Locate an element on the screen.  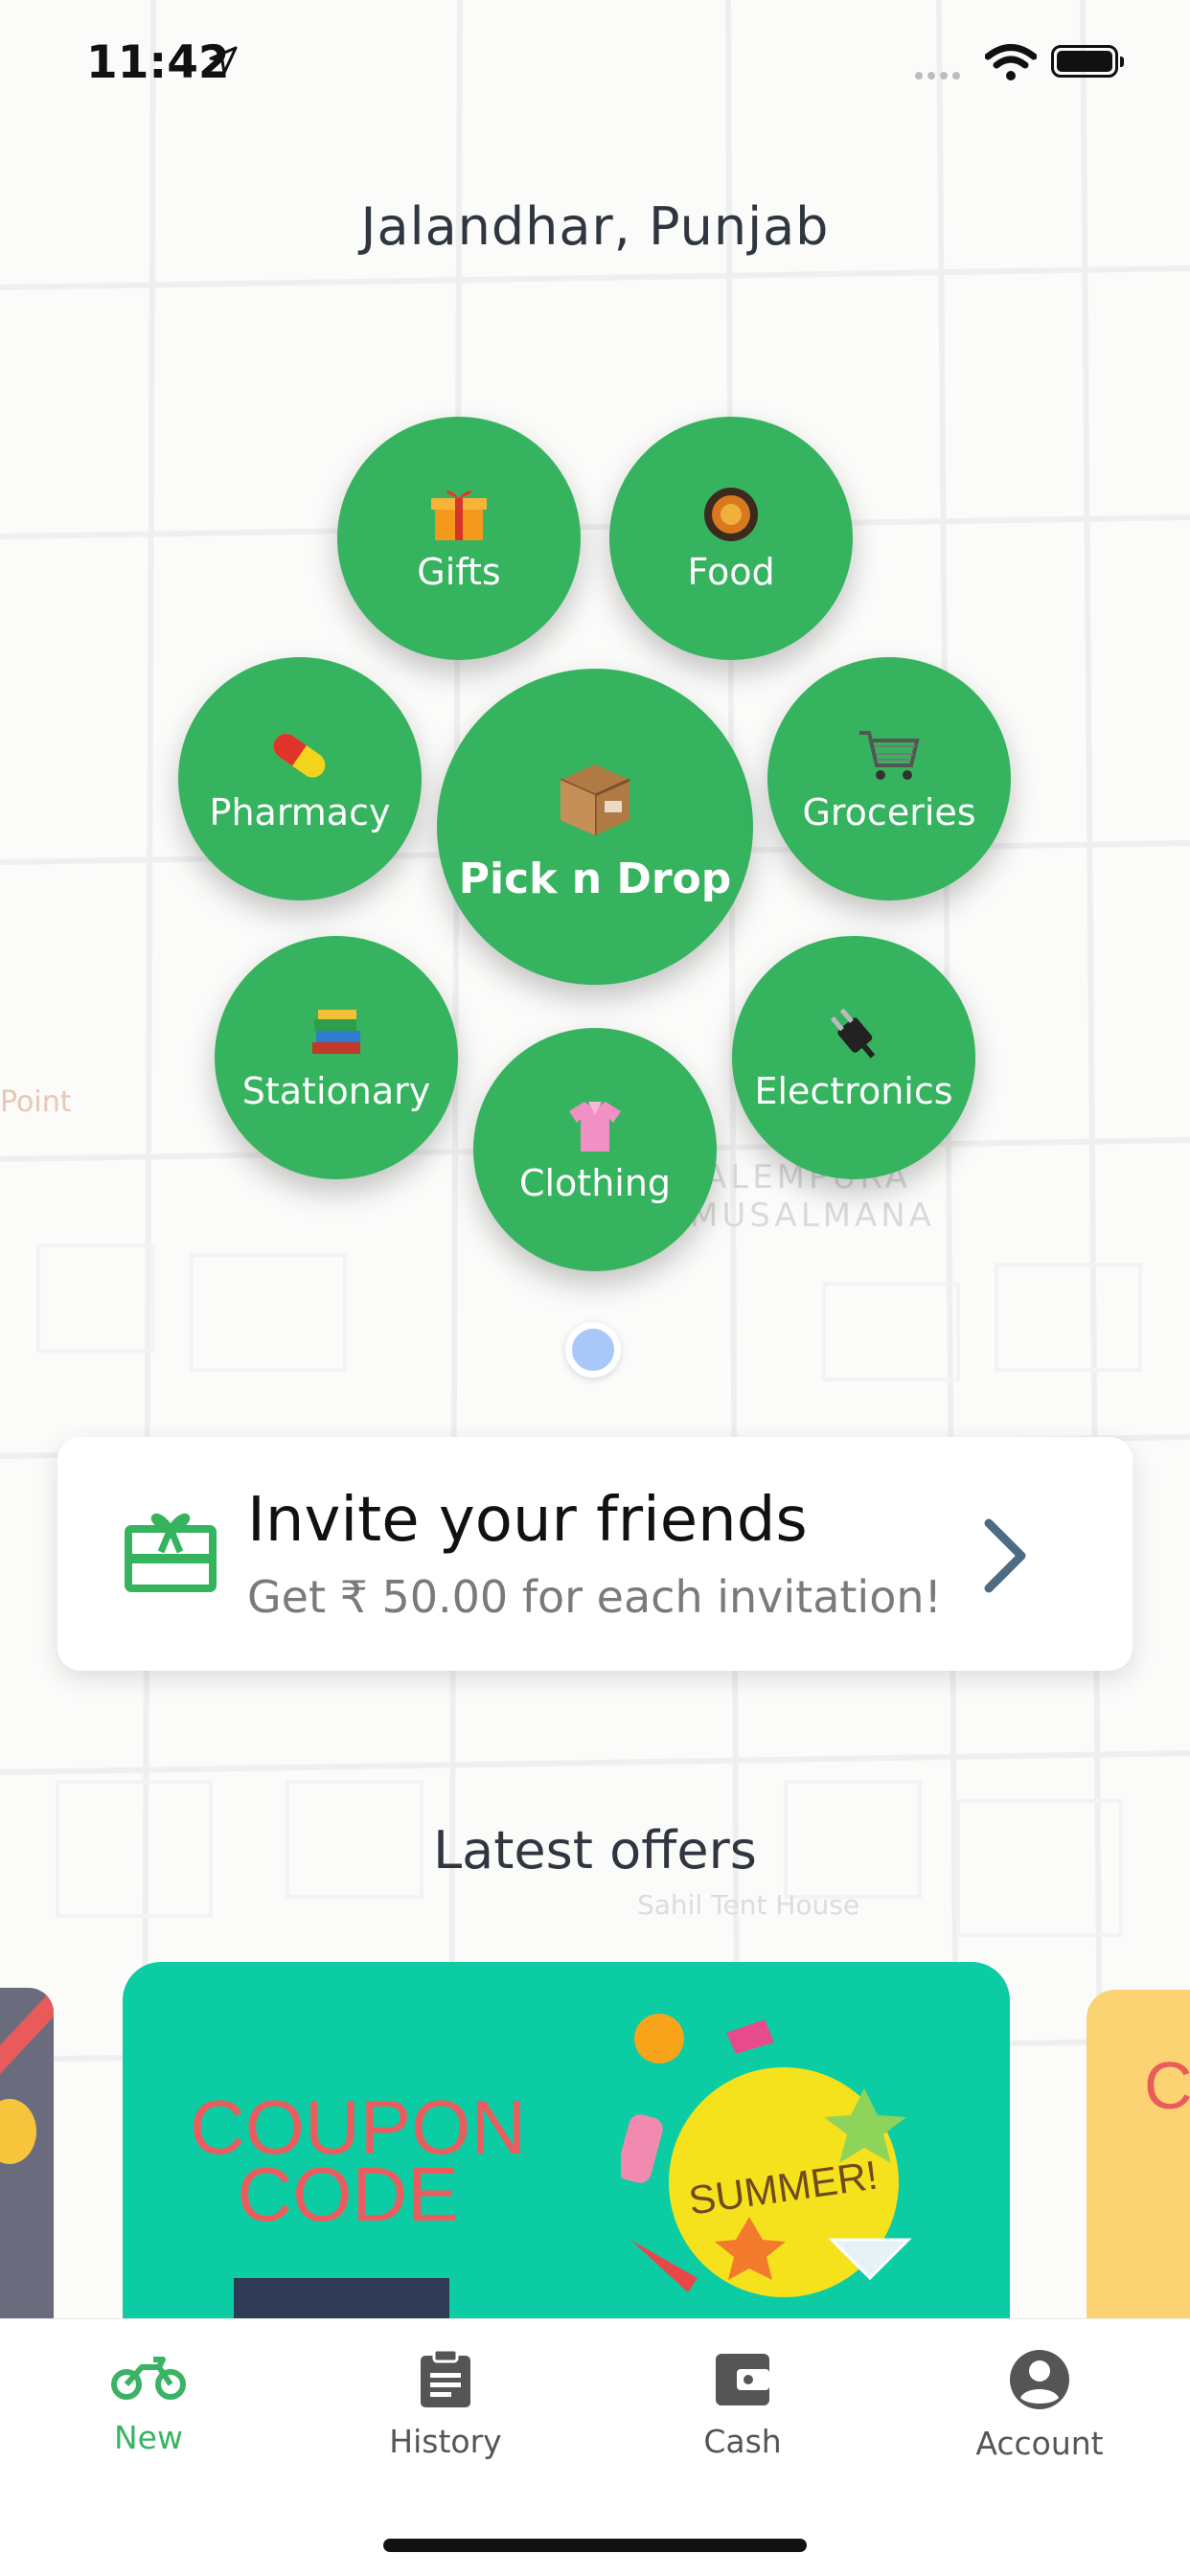
battery-icon is located at coordinates (1088, 62).